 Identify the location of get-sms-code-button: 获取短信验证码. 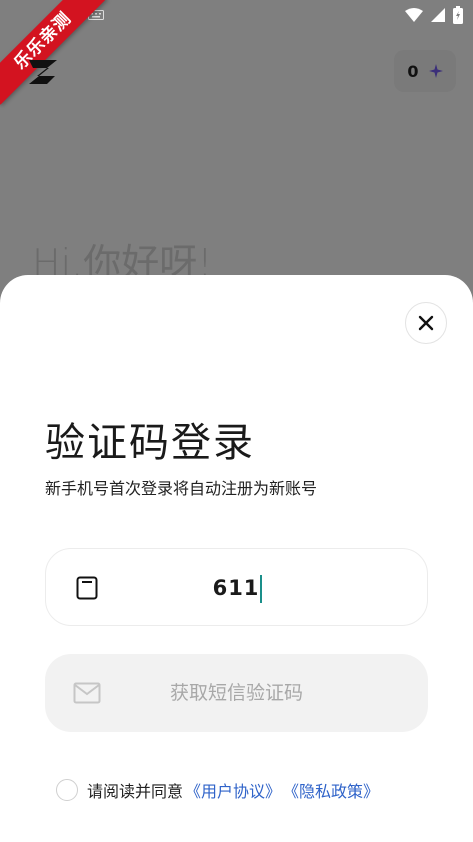
(236, 693).